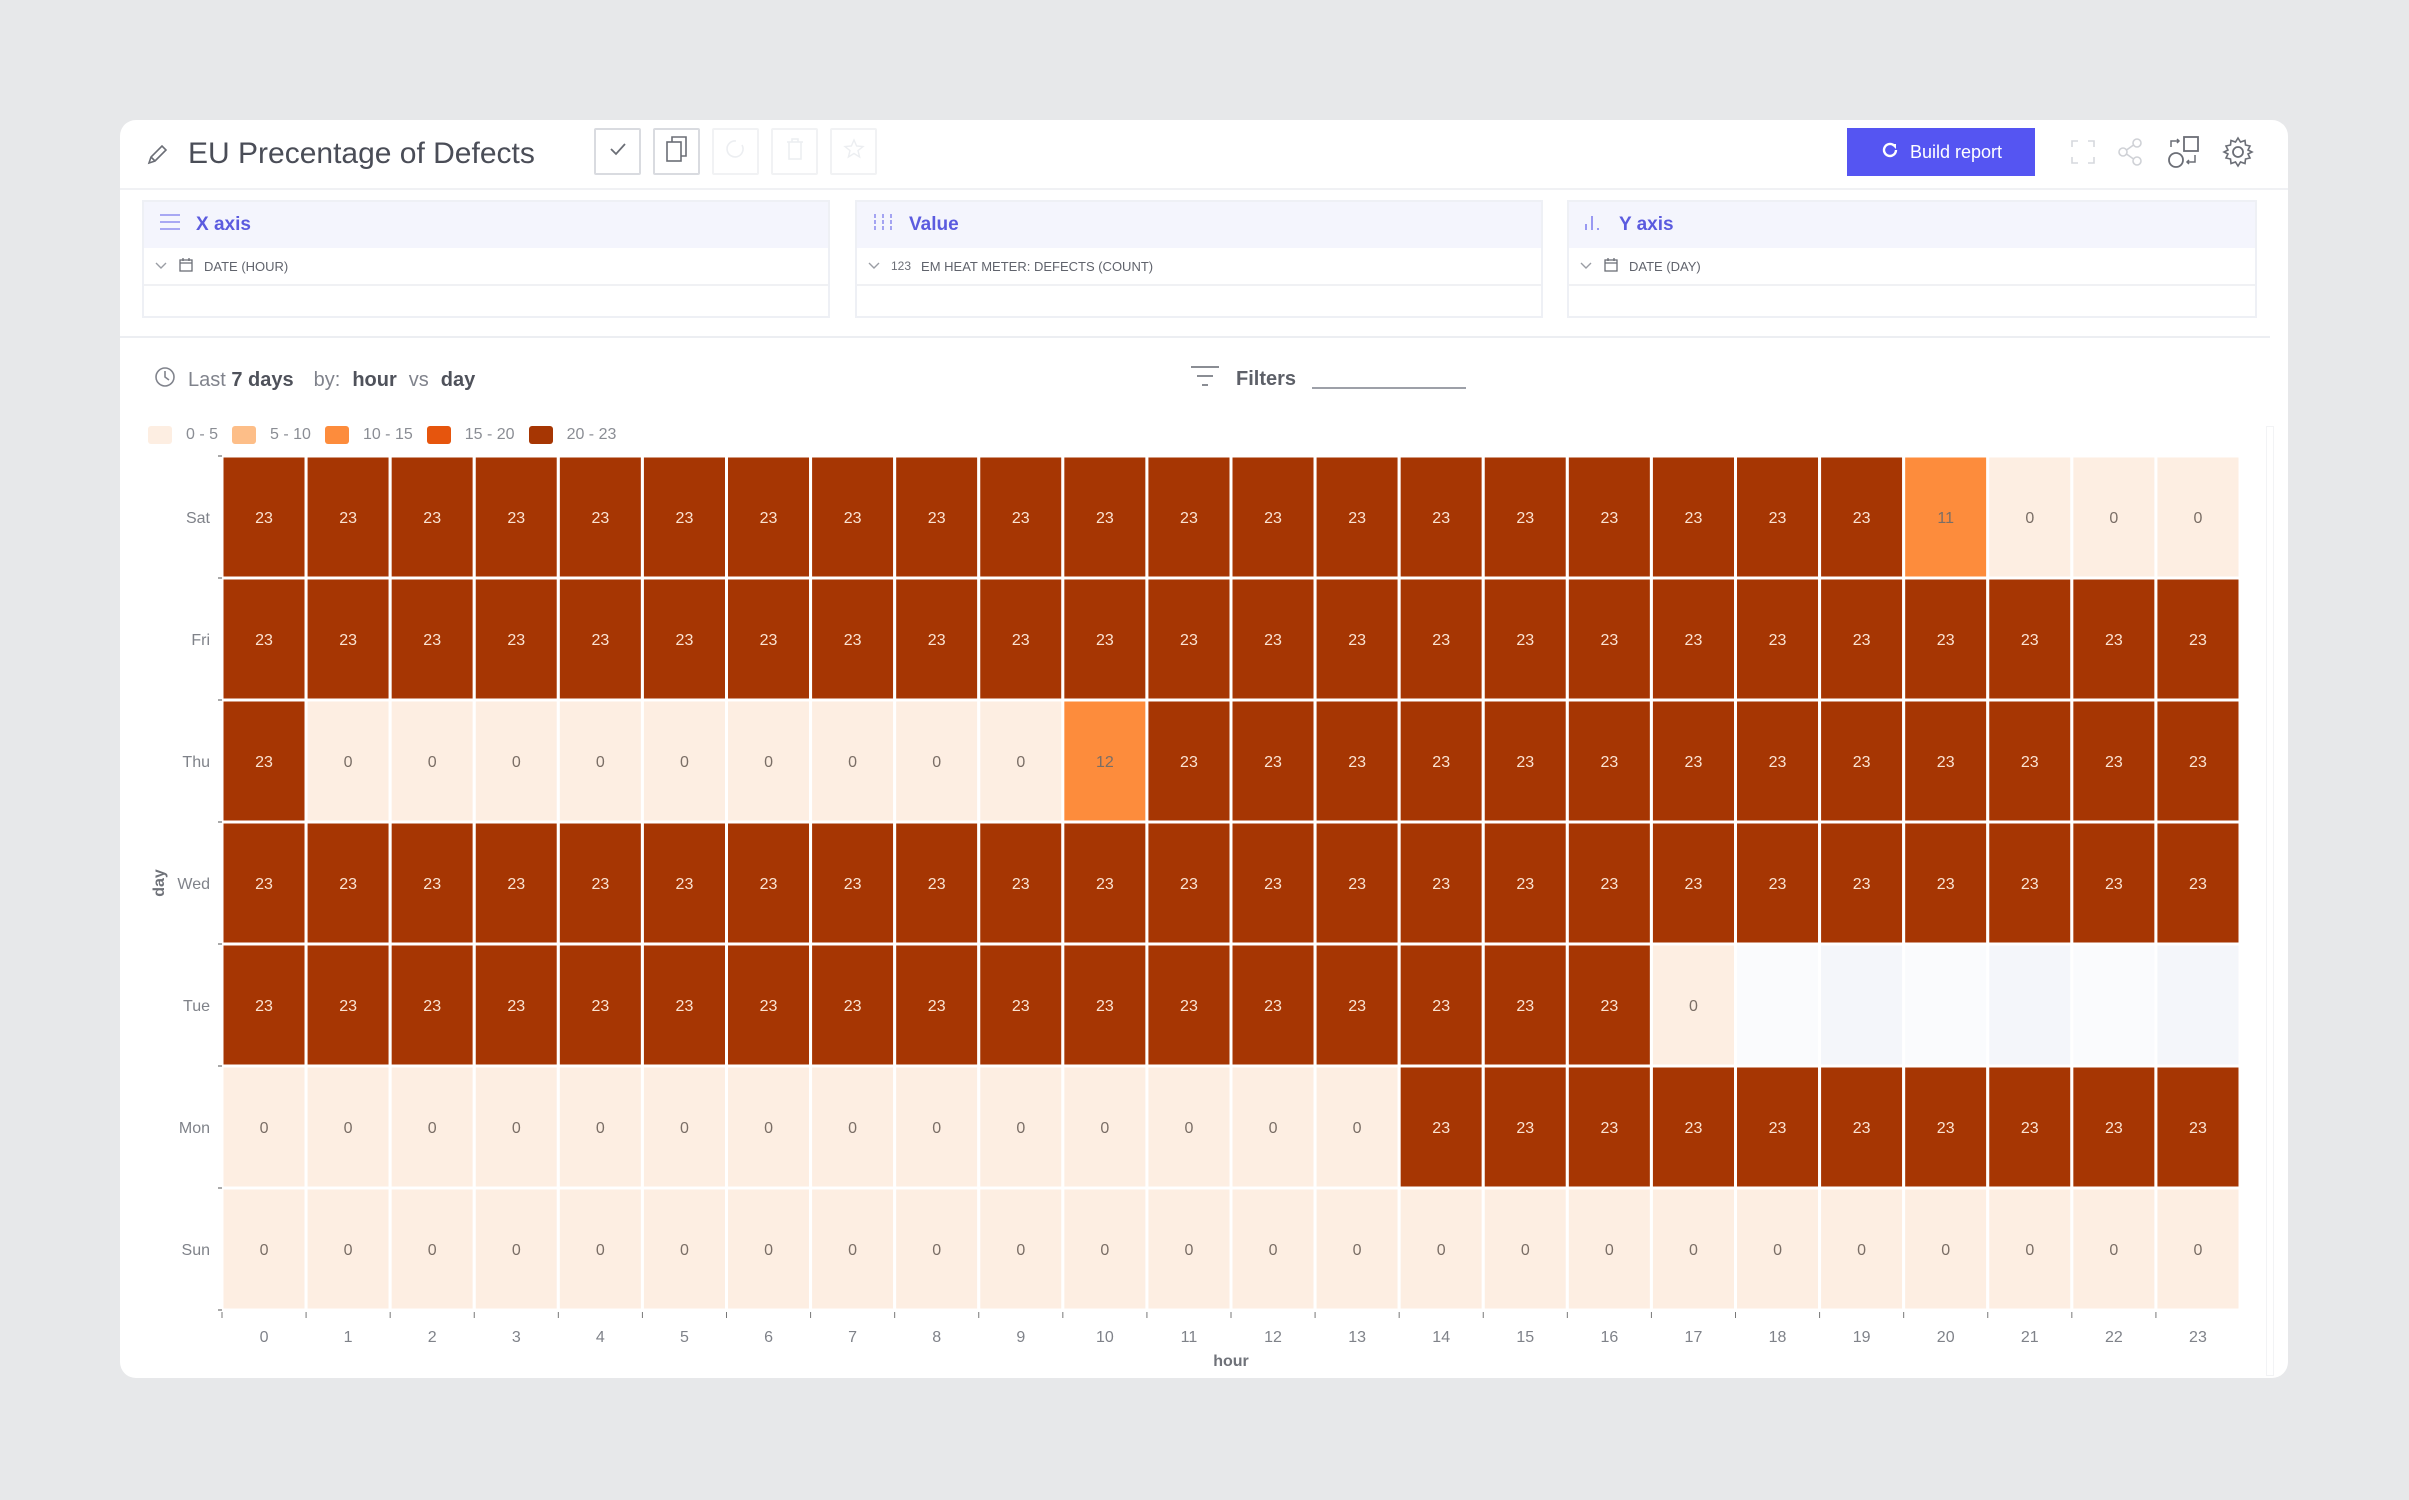 The width and height of the screenshot is (2409, 1500). I want to click on x-tick-label: 5, so click(684, 1337).